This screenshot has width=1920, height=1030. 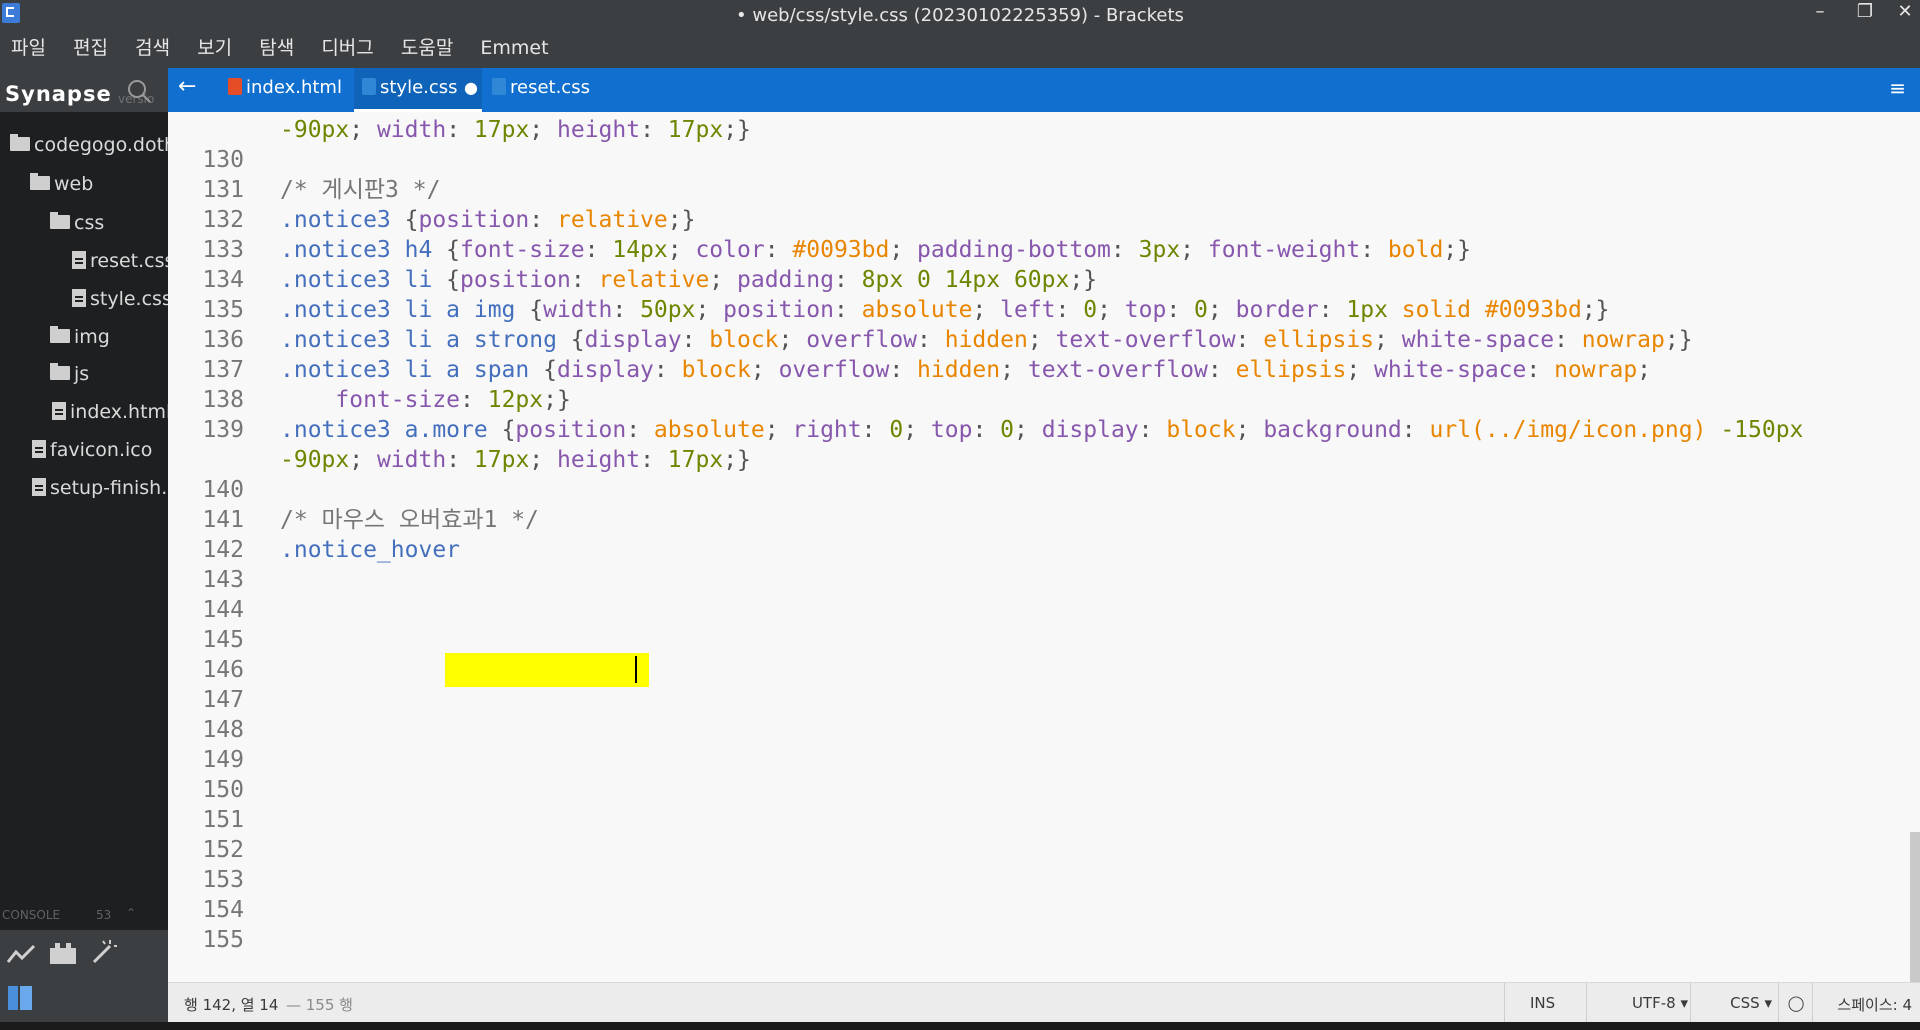 What do you see at coordinates (1332, 430) in the screenshot?
I see `code-token: background` at bounding box center [1332, 430].